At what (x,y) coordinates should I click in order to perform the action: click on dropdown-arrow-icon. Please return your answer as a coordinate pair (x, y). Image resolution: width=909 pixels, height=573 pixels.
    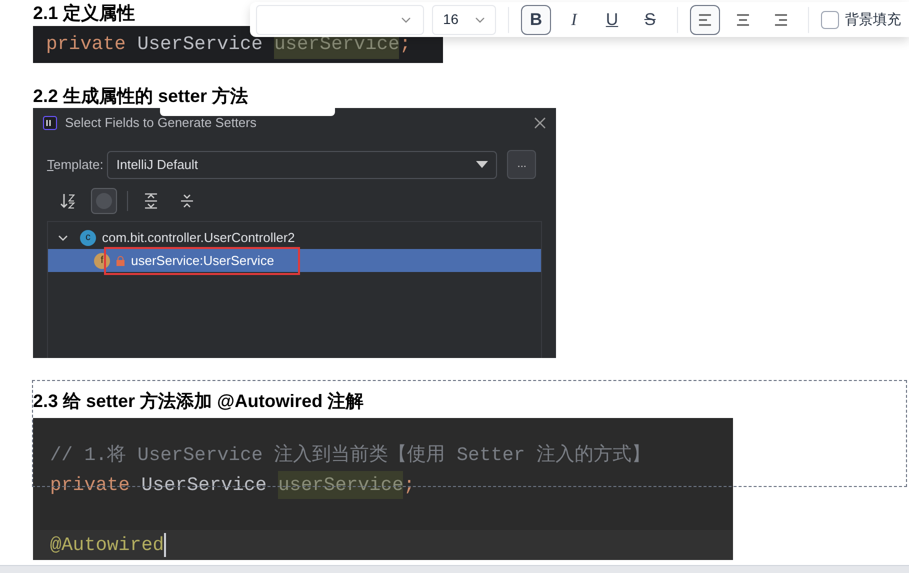
    Looking at the image, I should click on (482, 164).